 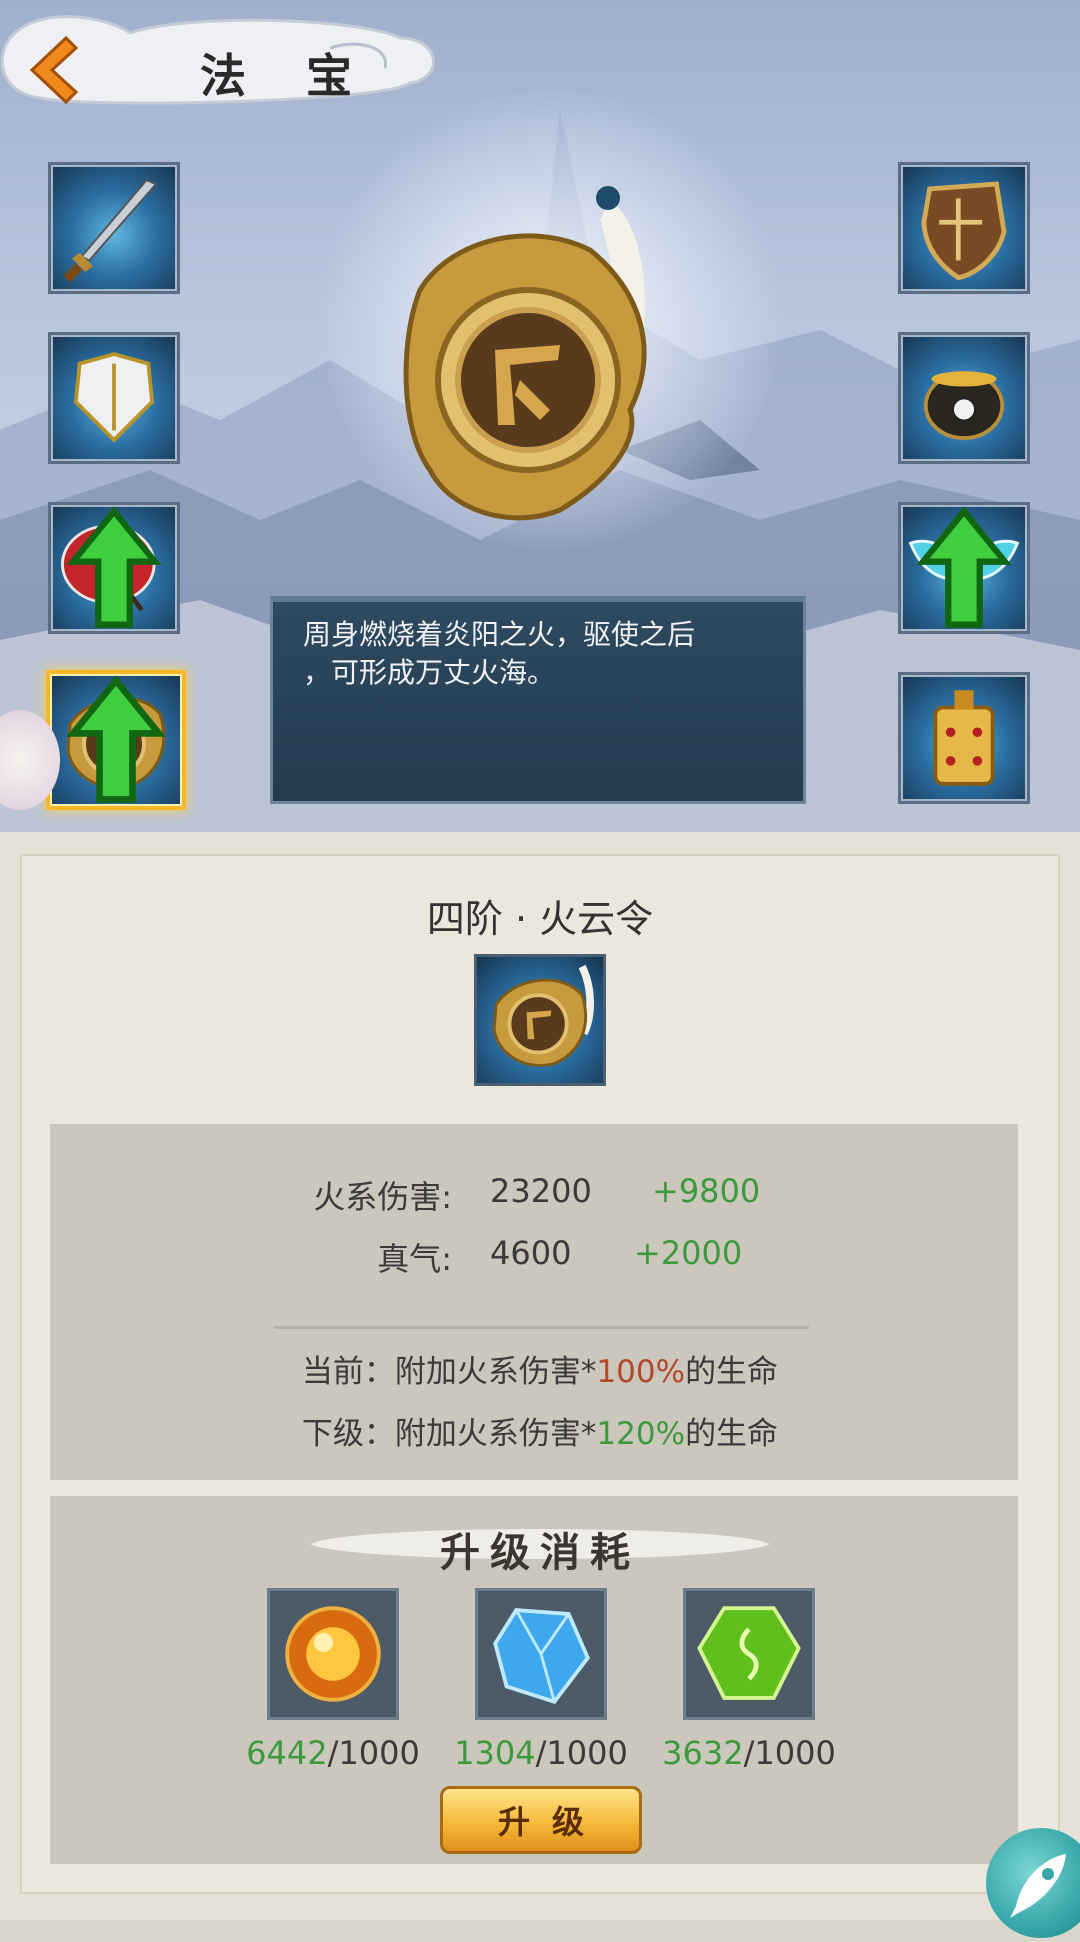 I want to click on artifact-slot-huoyunling, so click(x=116, y=740).